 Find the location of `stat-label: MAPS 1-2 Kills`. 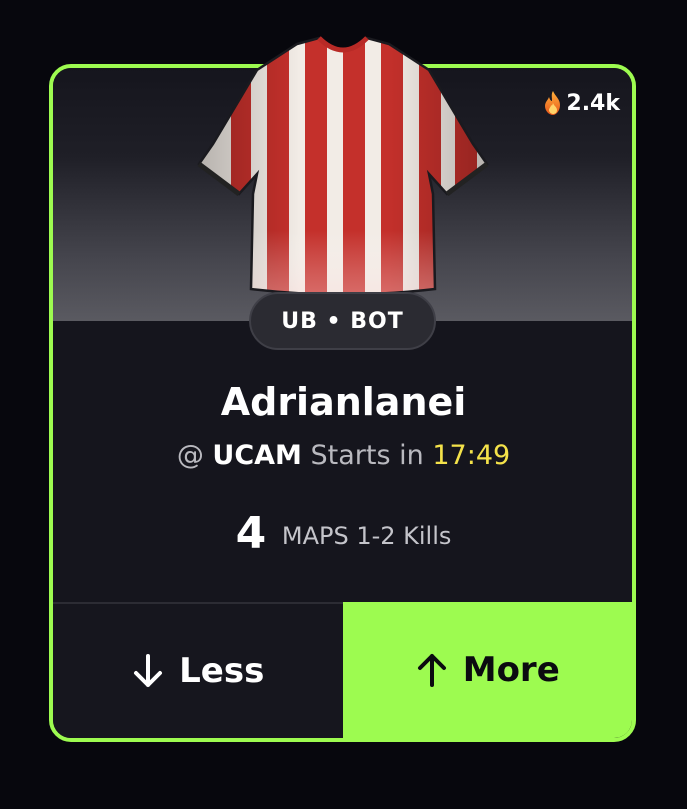

stat-label: MAPS 1-2 Kills is located at coordinates (366, 536).